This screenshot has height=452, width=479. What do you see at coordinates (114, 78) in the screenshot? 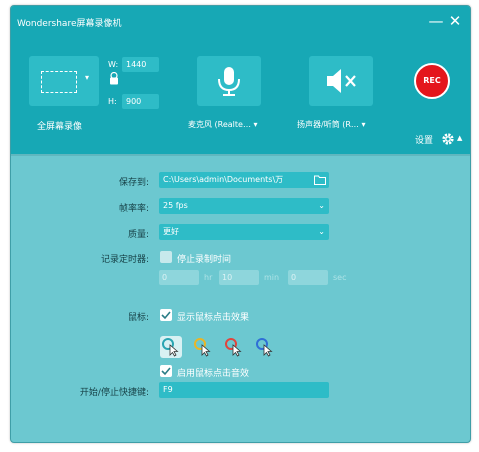
I see `lock-icon` at bounding box center [114, 78].